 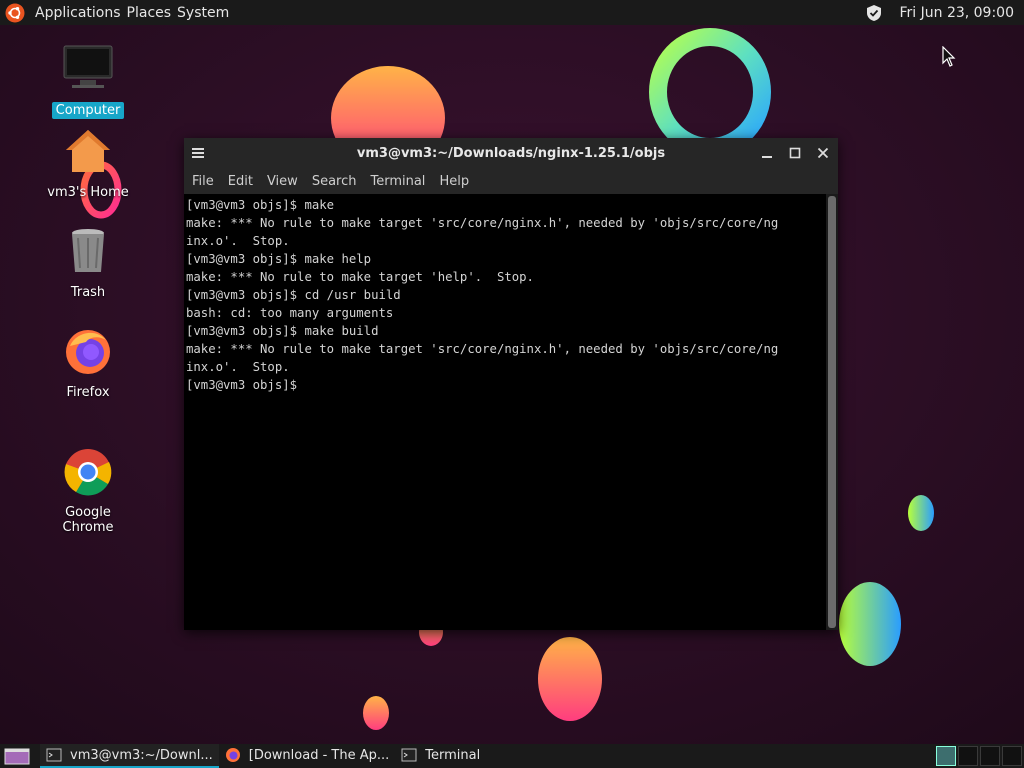 I want to click on taskbar-item-label: Terminal, so click(x=453, y=755).